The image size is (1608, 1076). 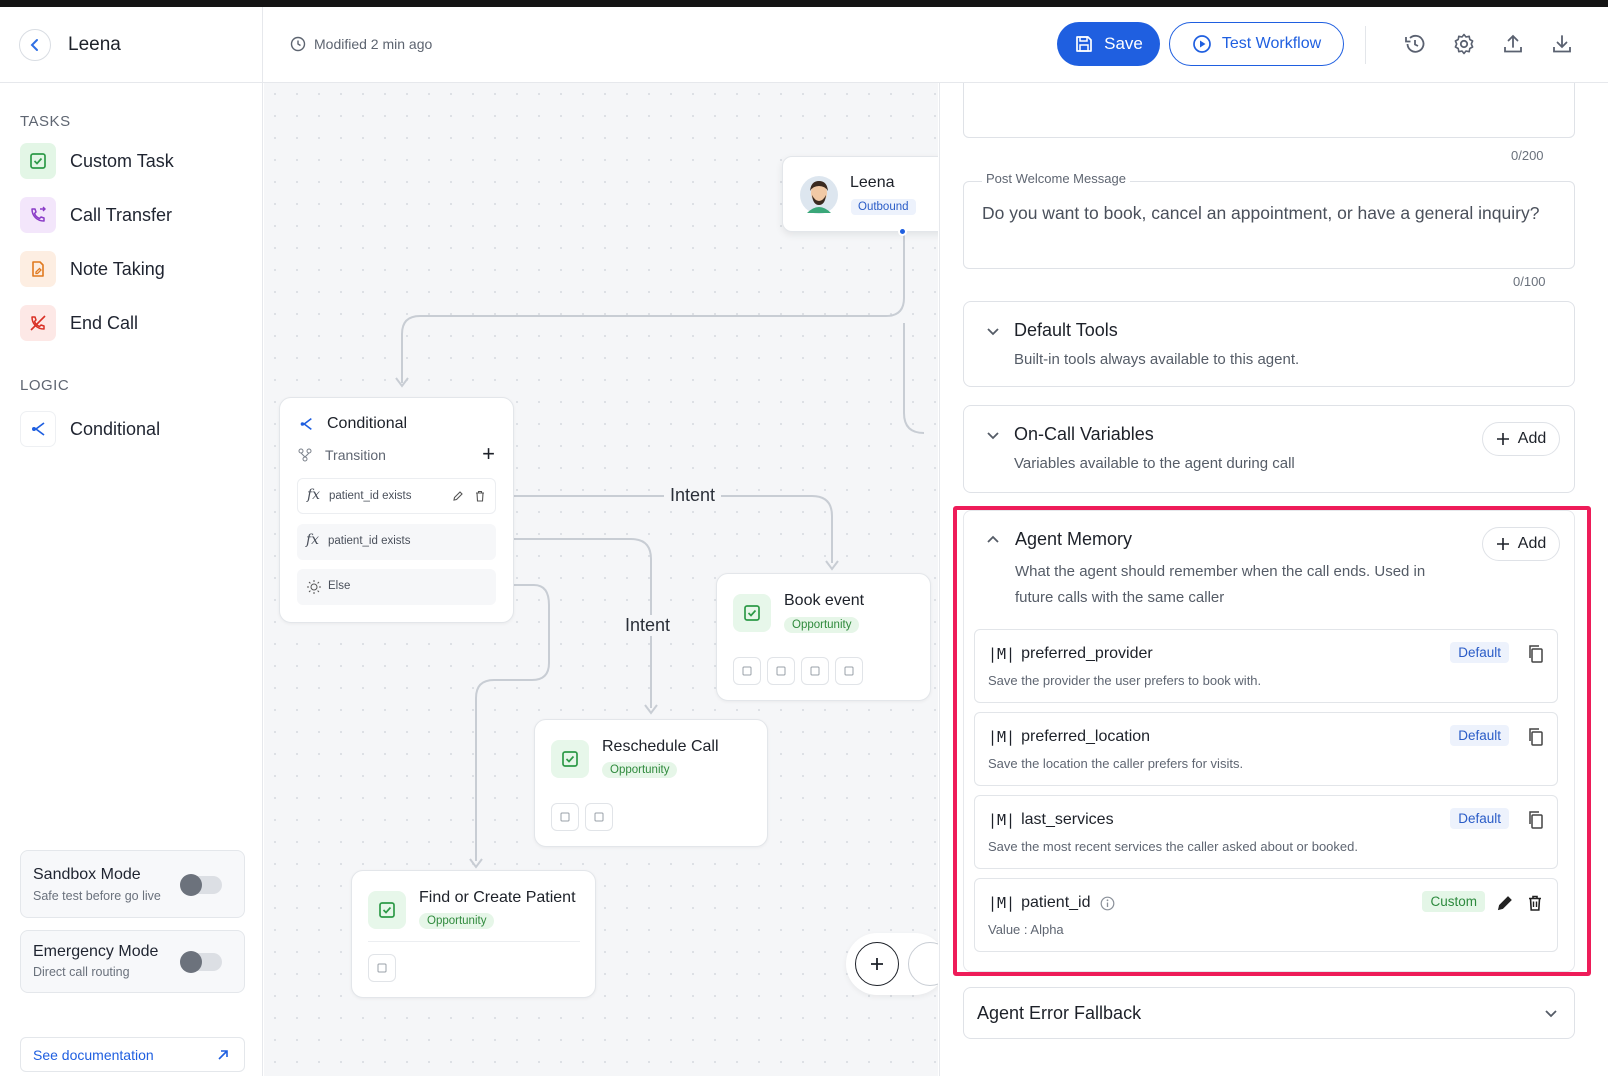 What do you see at coordinates (201, 962) in the screenshot?
I see `emergency-mode-toggle` at bounding box center [201, 962].